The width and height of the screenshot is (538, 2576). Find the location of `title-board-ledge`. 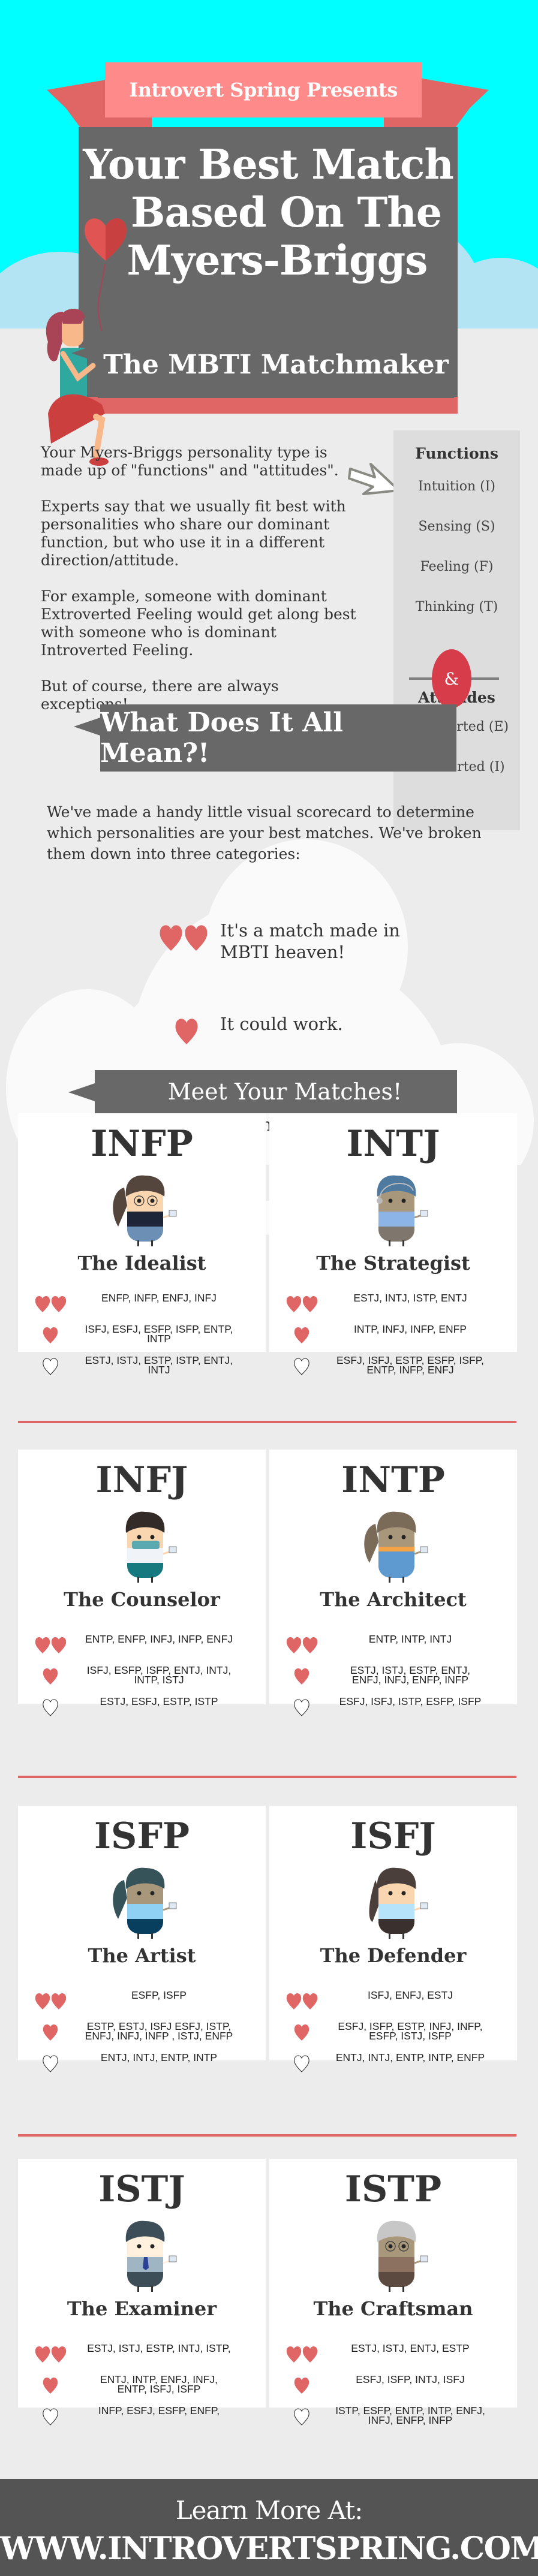

title-board-ledge is located at coordinates (268, 406).